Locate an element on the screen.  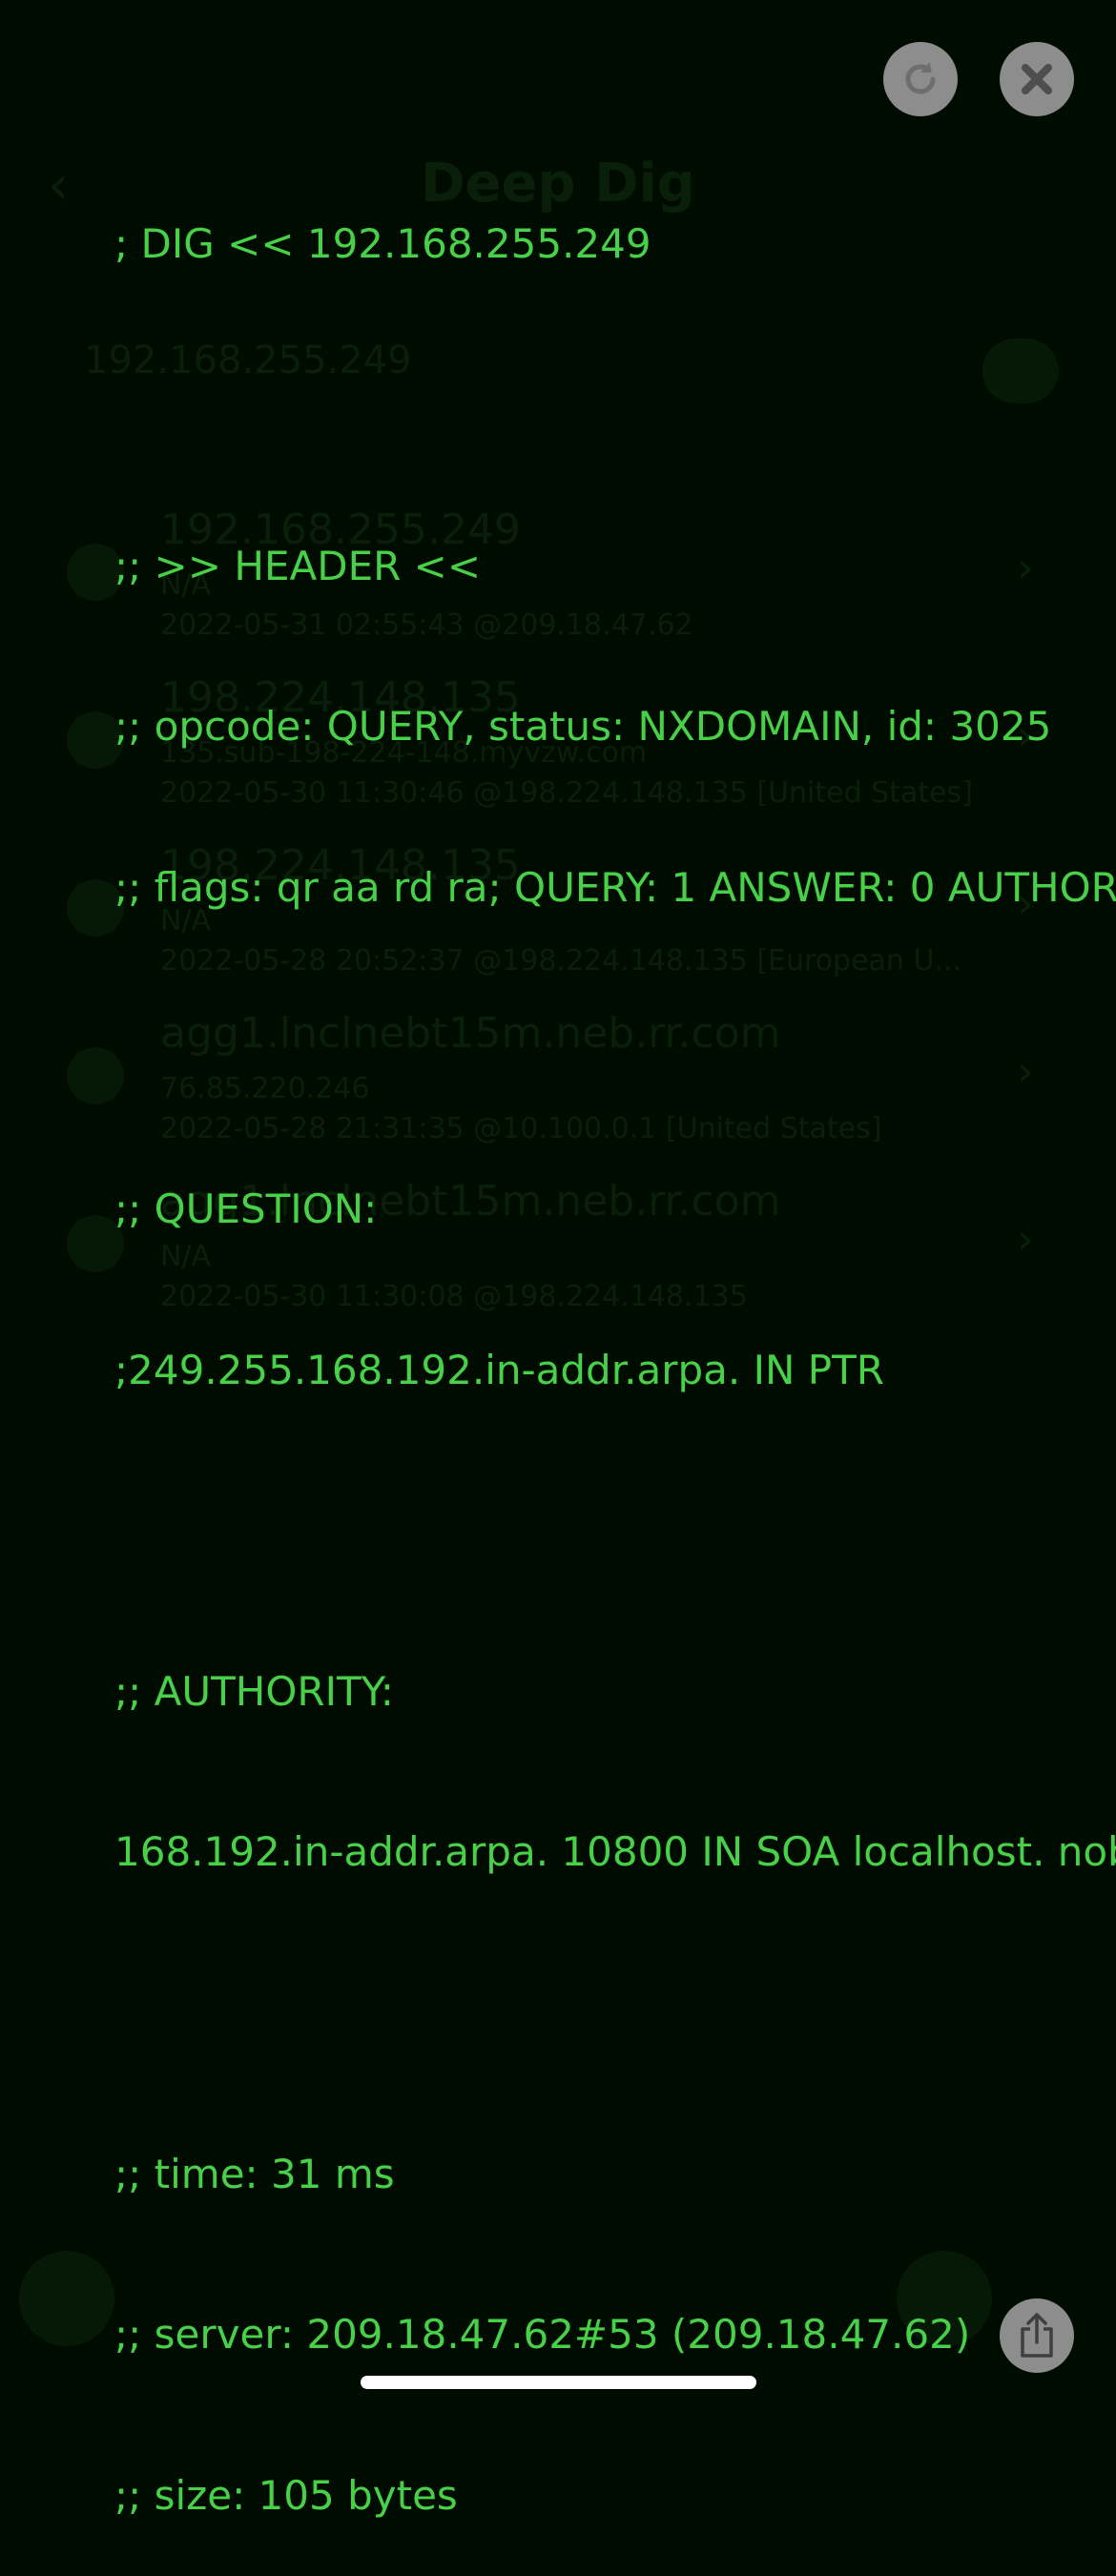
dig-line: ;; size: 105 bytes is located at coordinates (286, 2495).